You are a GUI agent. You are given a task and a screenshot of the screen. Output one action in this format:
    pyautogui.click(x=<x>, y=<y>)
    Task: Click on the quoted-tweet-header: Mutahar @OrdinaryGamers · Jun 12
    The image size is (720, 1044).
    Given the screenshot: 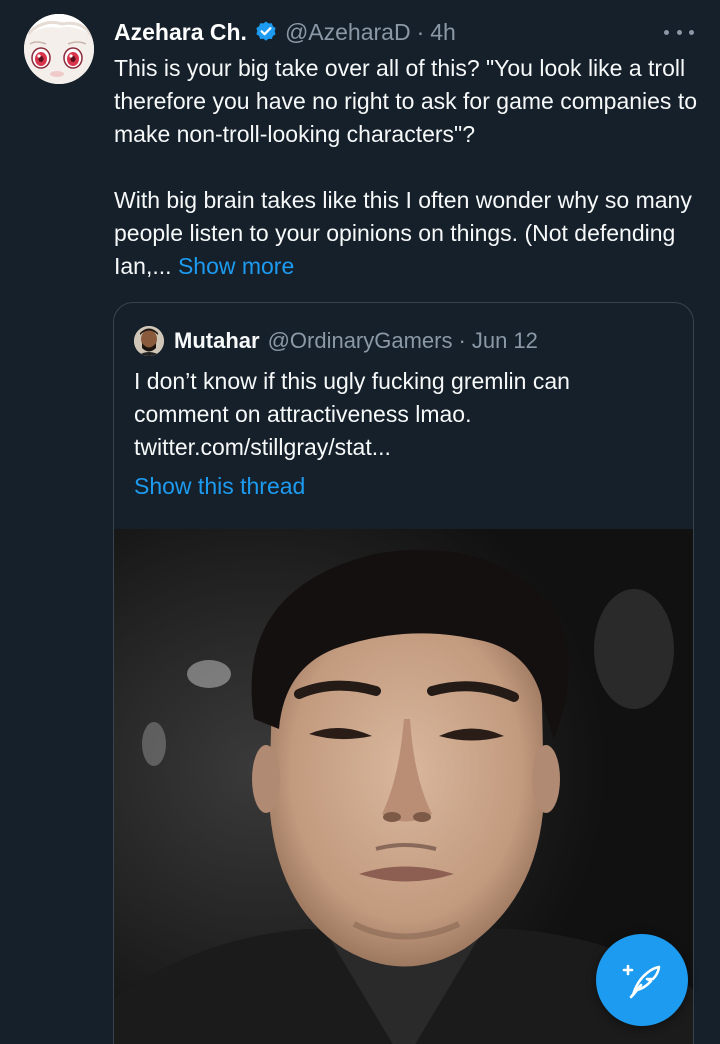 What is the action you would take?
    pyautogui.click(x=336, y=341)
    